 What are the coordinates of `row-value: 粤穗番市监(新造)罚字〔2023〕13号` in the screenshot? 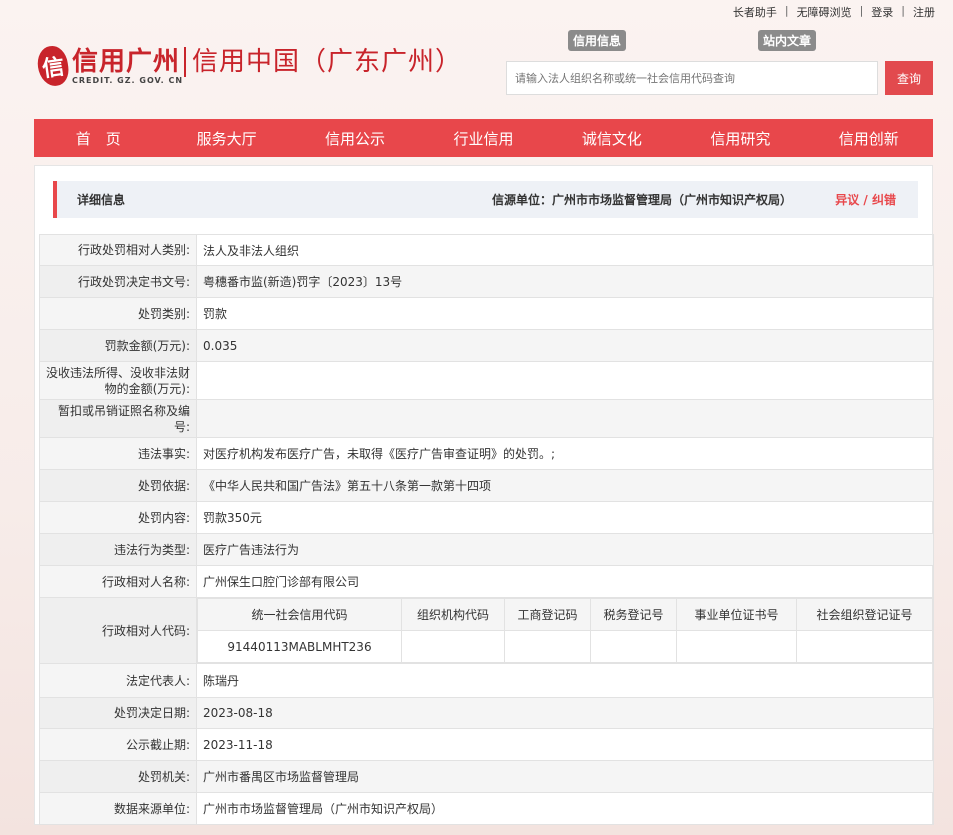 It's located at (565, 281).